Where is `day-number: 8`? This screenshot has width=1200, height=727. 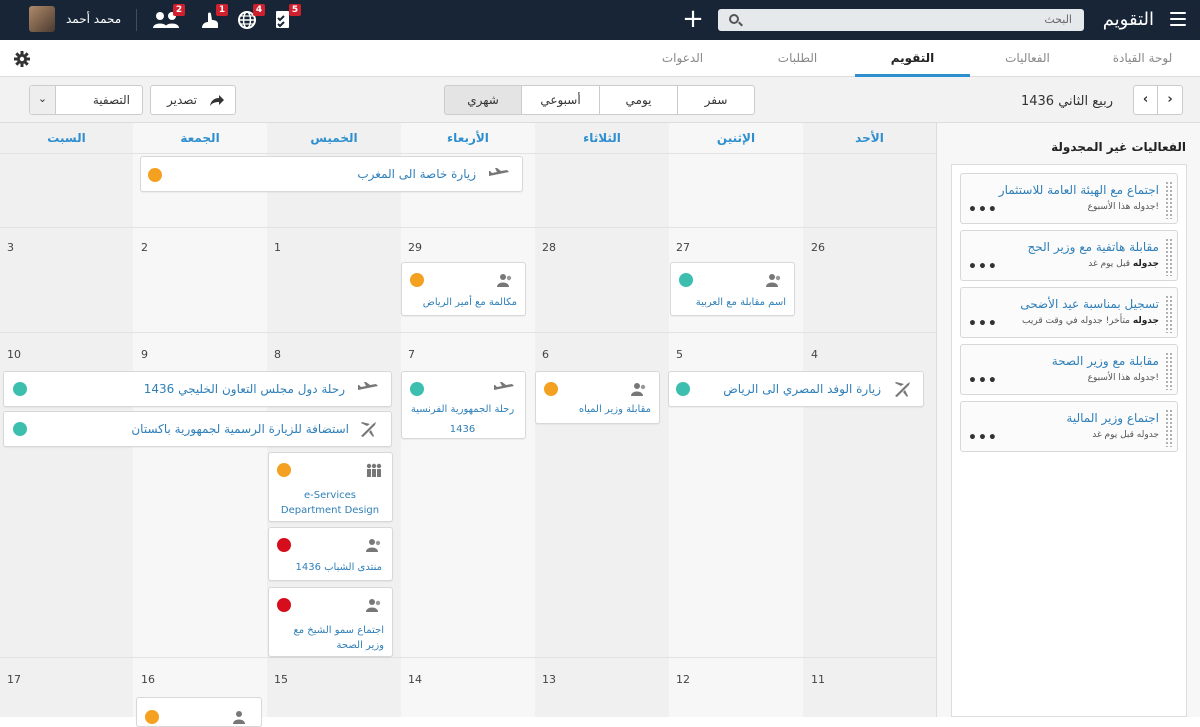
day-number: 8 is located at coordinates (277, 354).